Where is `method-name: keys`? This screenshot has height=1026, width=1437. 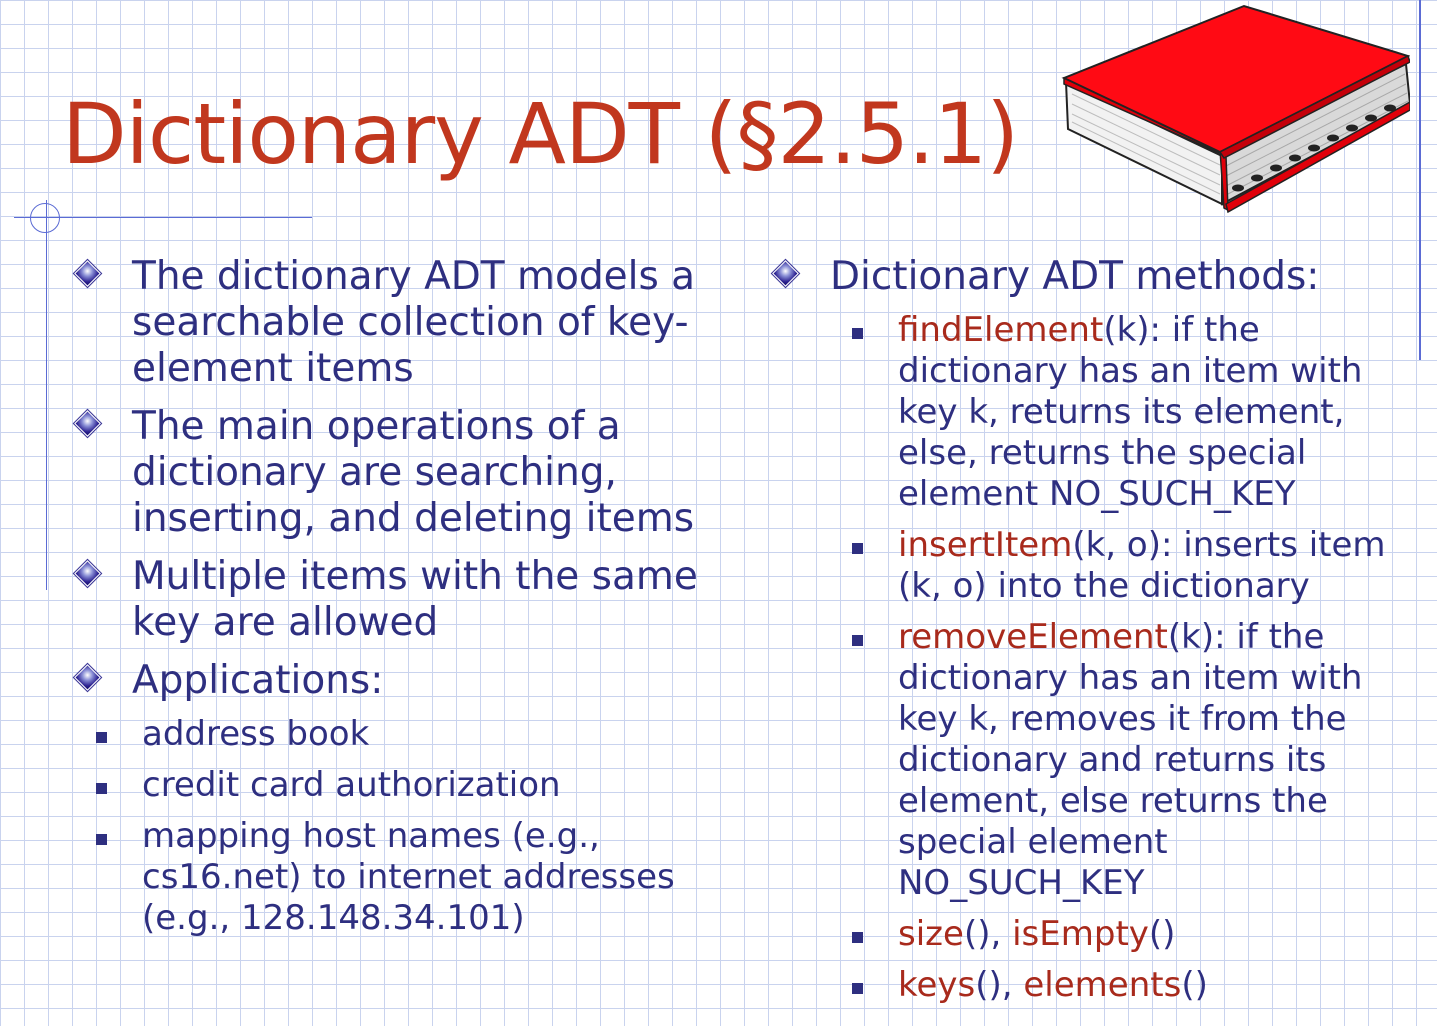 method-name: keys is located at coordinates (937, 985).